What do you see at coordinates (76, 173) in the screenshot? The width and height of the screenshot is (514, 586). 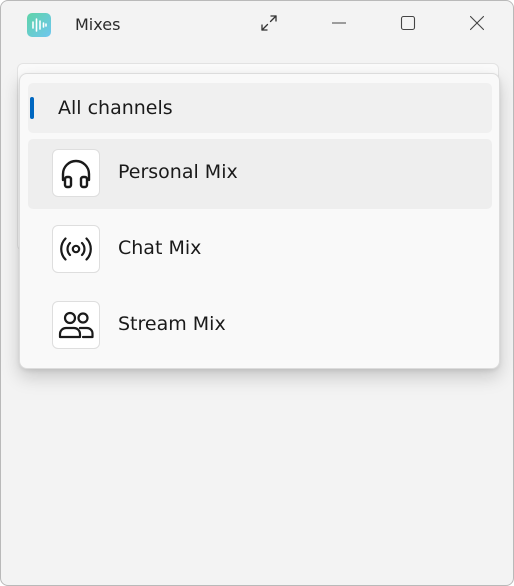 I see `headphones-icon` at bounding box center [76, 173].